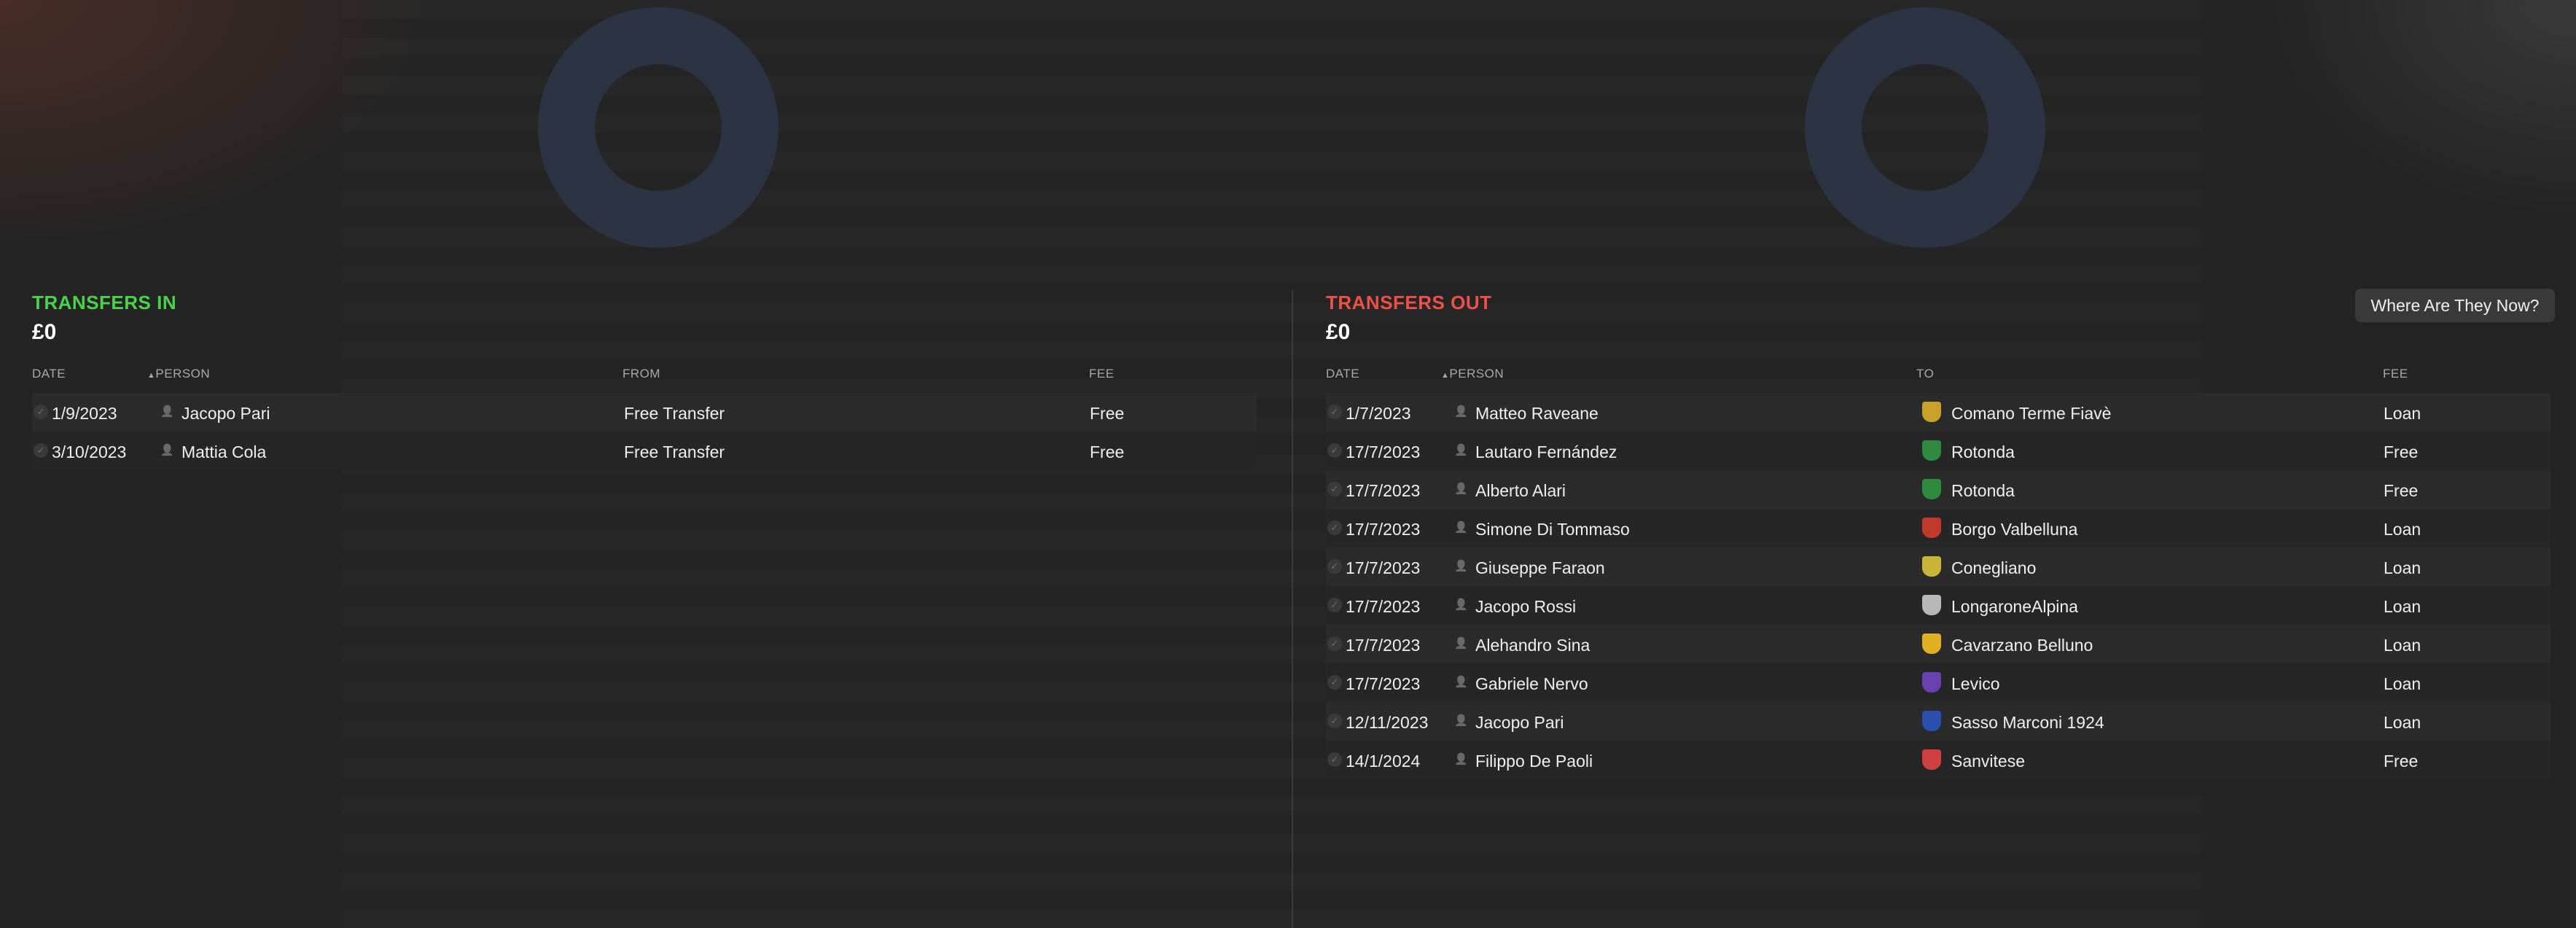  I want to click on person-name-link: Matteo Raveane, so click(1537, 414).